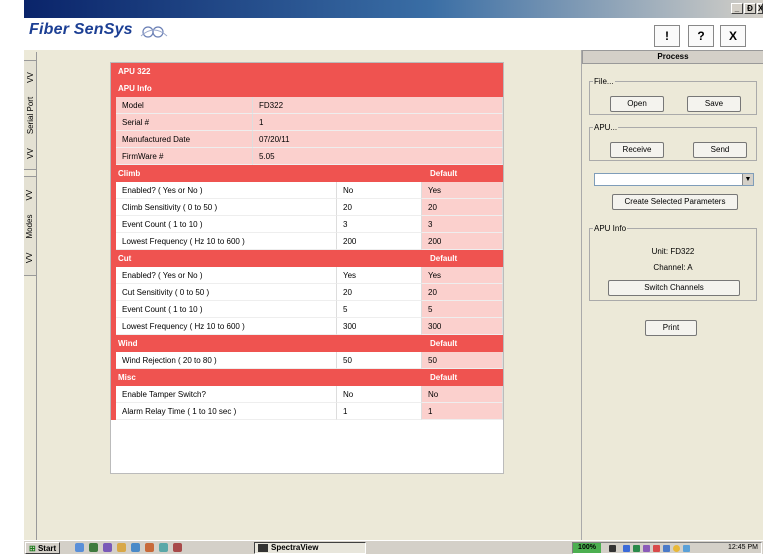 The width and height of the screenshot is (763, 554). What do you see at coordinates (134, 71) in the screenshot?
I see `unit-title: APU 322` at bounding box center [134, 71].